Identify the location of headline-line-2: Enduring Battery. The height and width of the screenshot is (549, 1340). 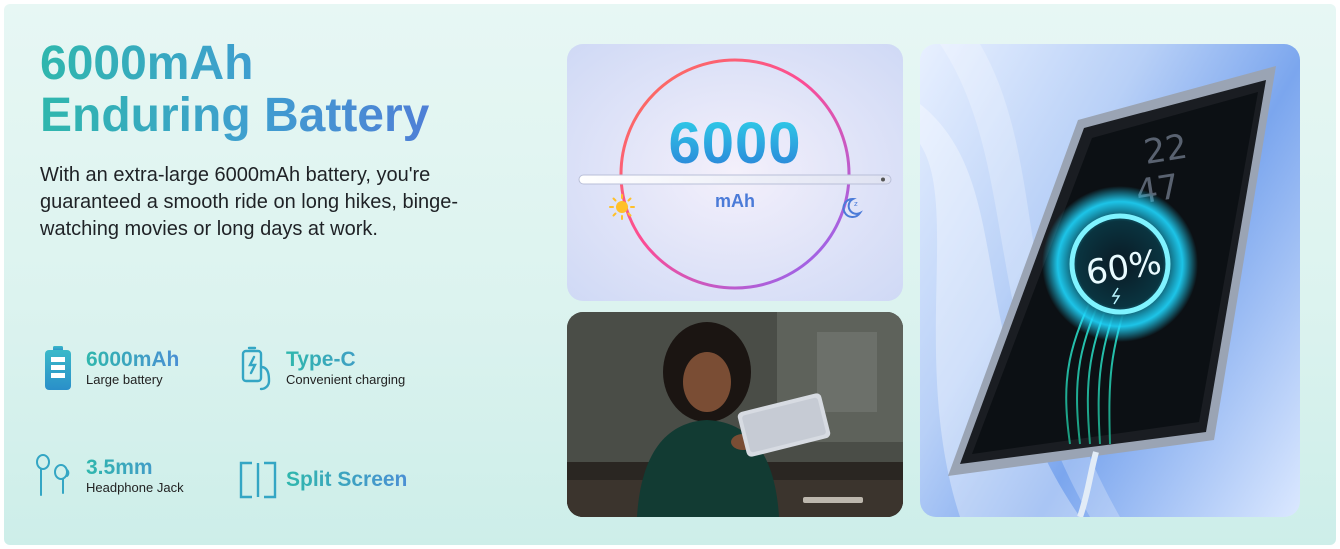
(235, 115).